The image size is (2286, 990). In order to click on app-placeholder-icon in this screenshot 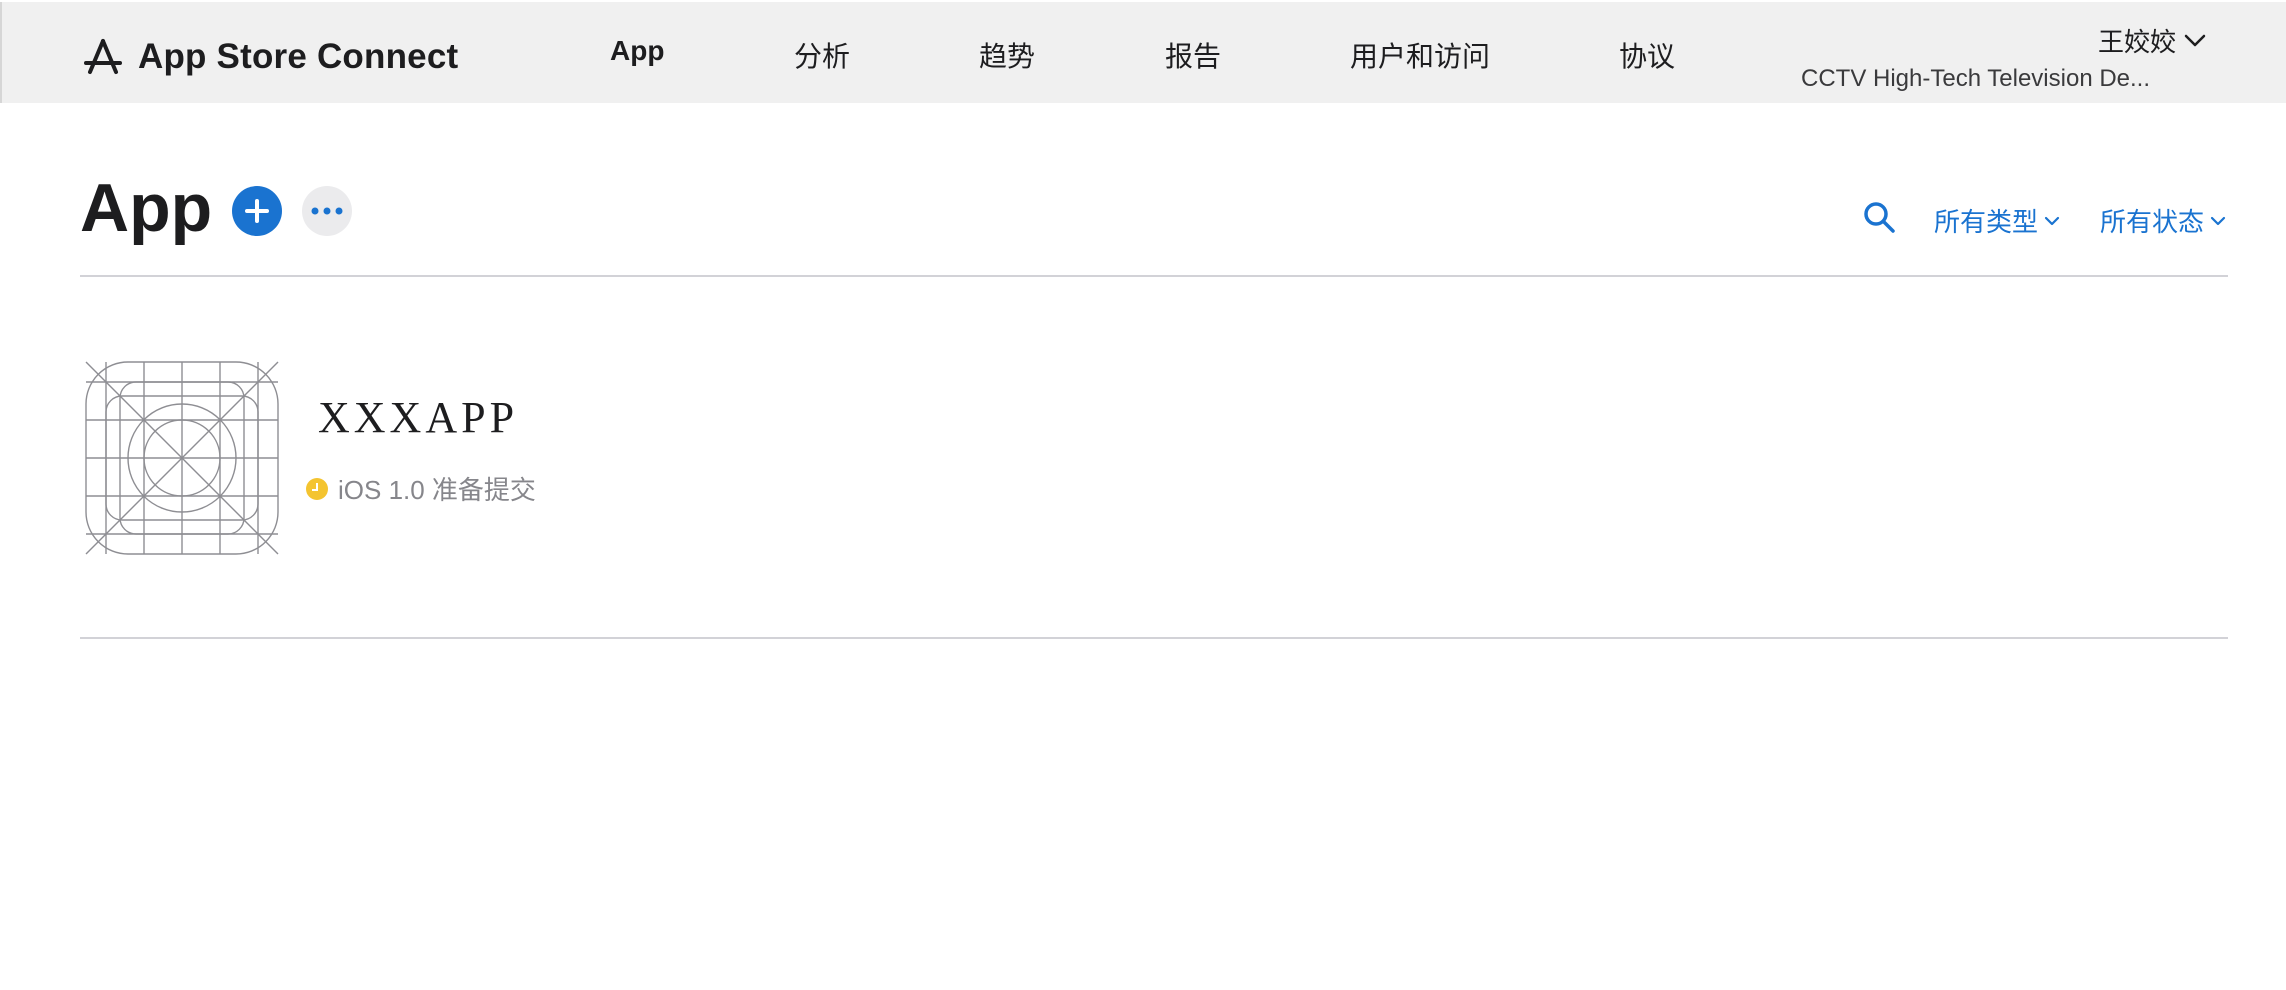, I will do `click(182, 458)`.